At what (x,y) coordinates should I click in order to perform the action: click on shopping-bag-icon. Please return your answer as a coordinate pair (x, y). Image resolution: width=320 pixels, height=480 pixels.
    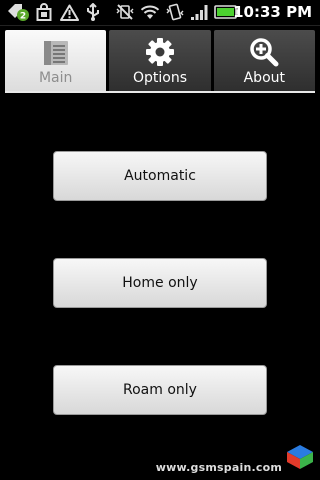
    Looking at the image, I should click on (44, 12).